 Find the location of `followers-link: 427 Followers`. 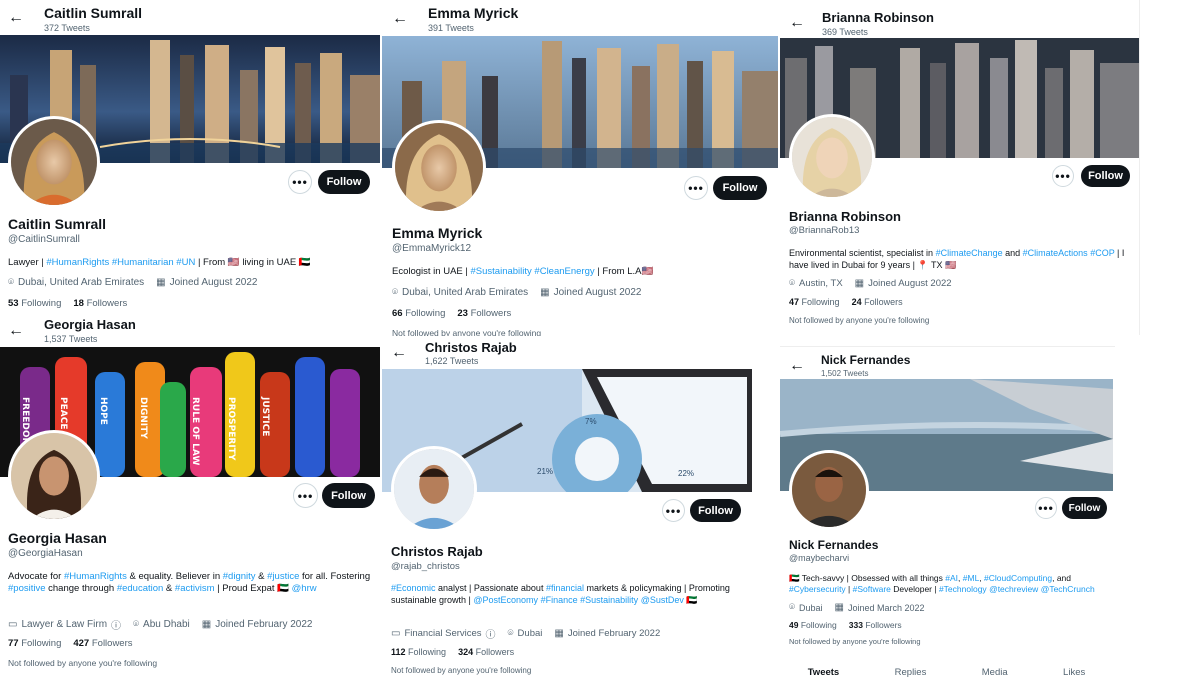

followers-link: 427 Followers is located at coordinates (102, 643).